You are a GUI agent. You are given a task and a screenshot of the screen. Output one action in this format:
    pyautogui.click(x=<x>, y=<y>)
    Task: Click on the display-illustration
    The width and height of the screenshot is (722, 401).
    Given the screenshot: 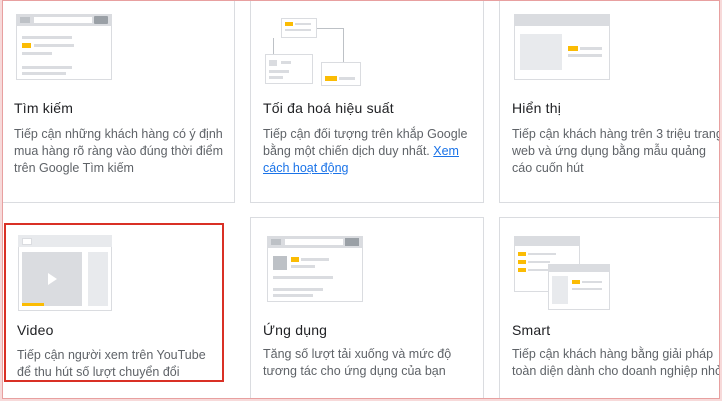 What is the action you would take?
    pyautogui.click(x=562, y=47)
    